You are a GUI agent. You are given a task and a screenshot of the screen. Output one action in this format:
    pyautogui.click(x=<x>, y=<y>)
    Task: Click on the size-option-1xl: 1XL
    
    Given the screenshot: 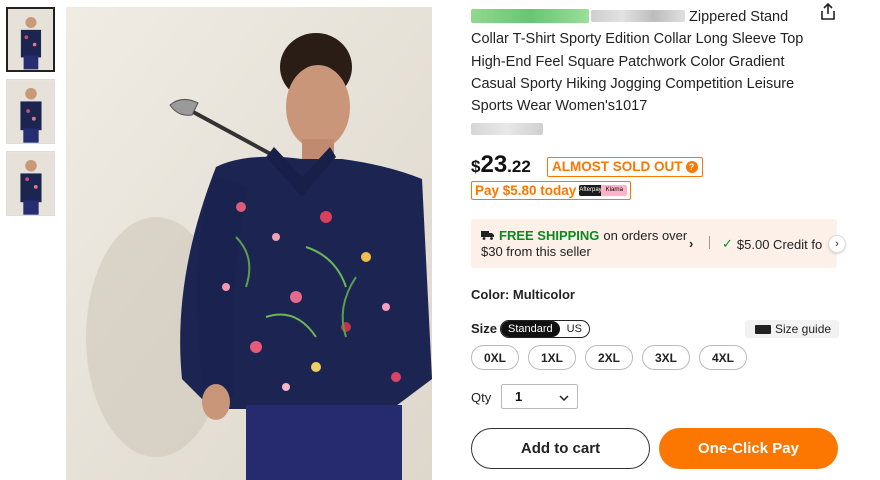 What is the action you would take?
    pyautogui.click(x=552, y=357)
    